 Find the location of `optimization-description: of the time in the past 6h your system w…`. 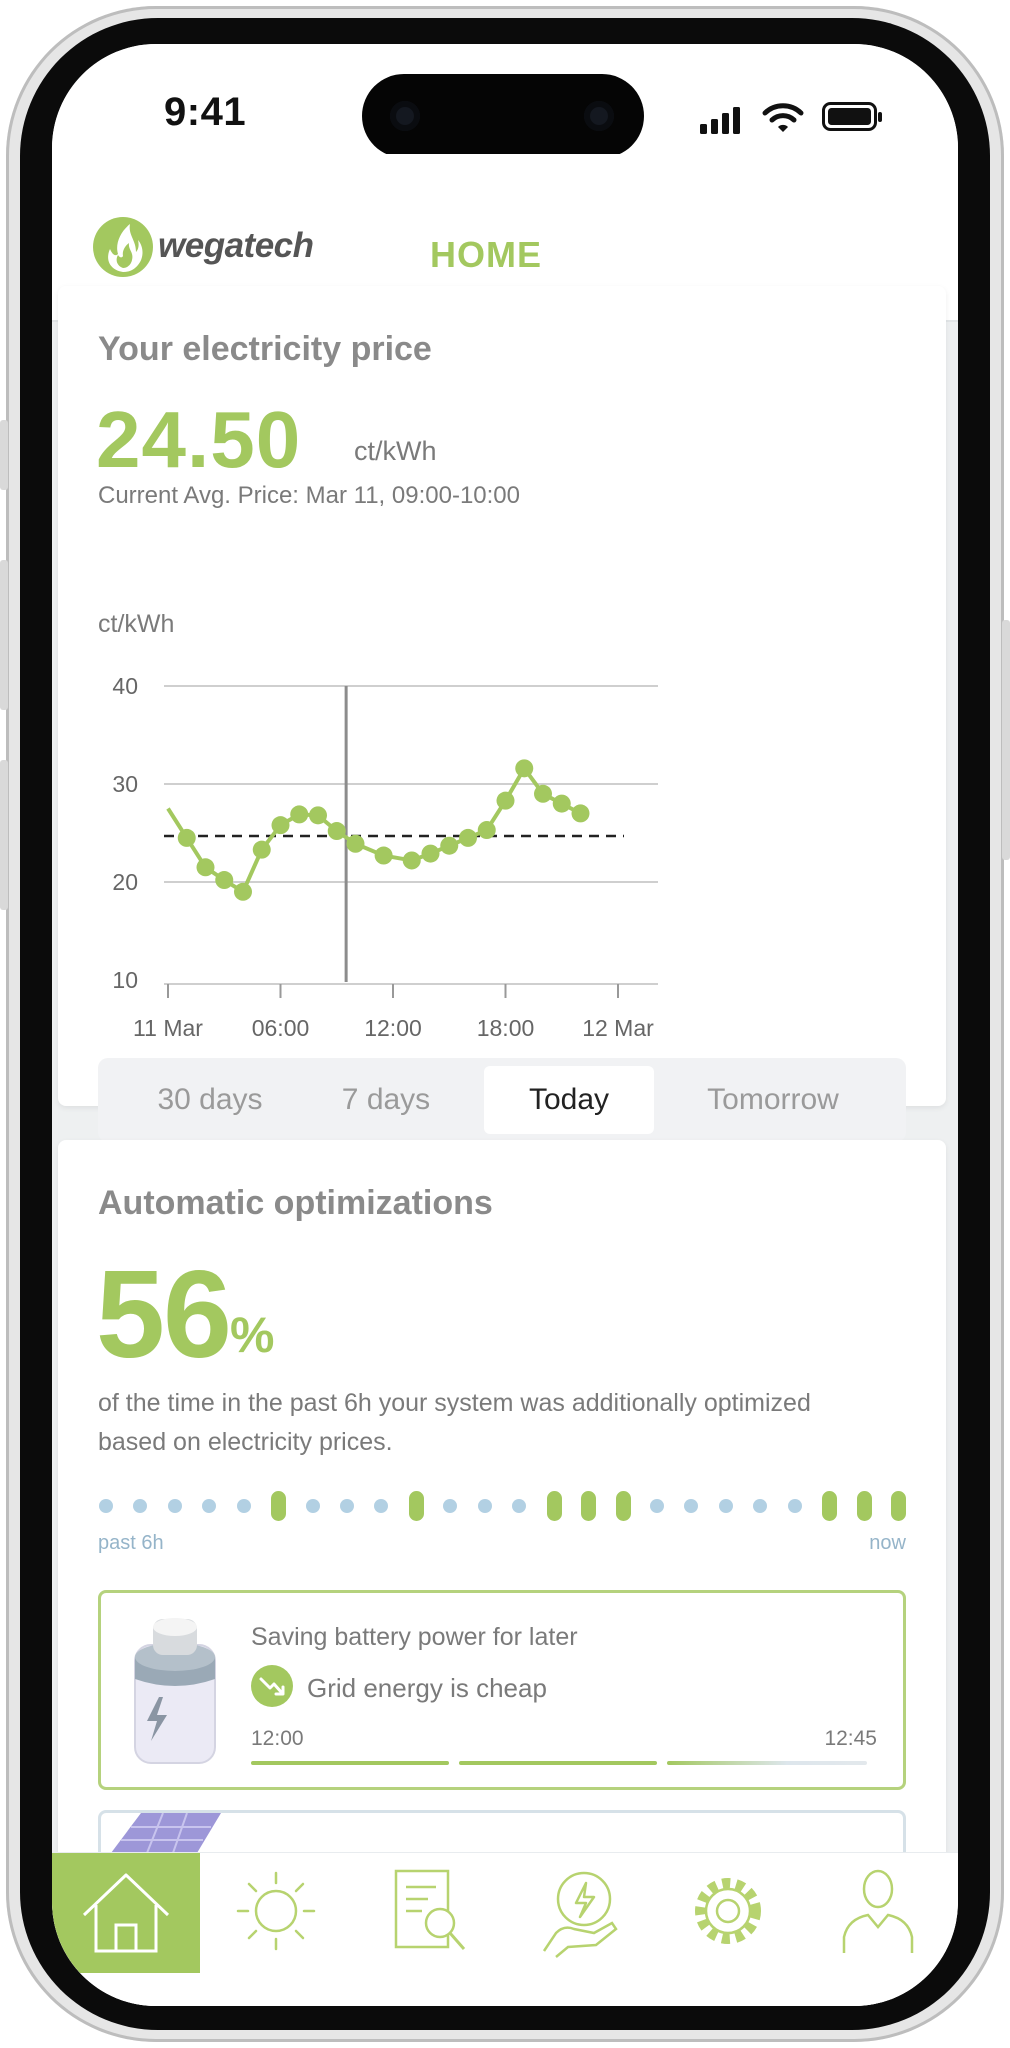

optimization-description: of the time in the past 6h your system w… is located at coordinates (454, 1422).